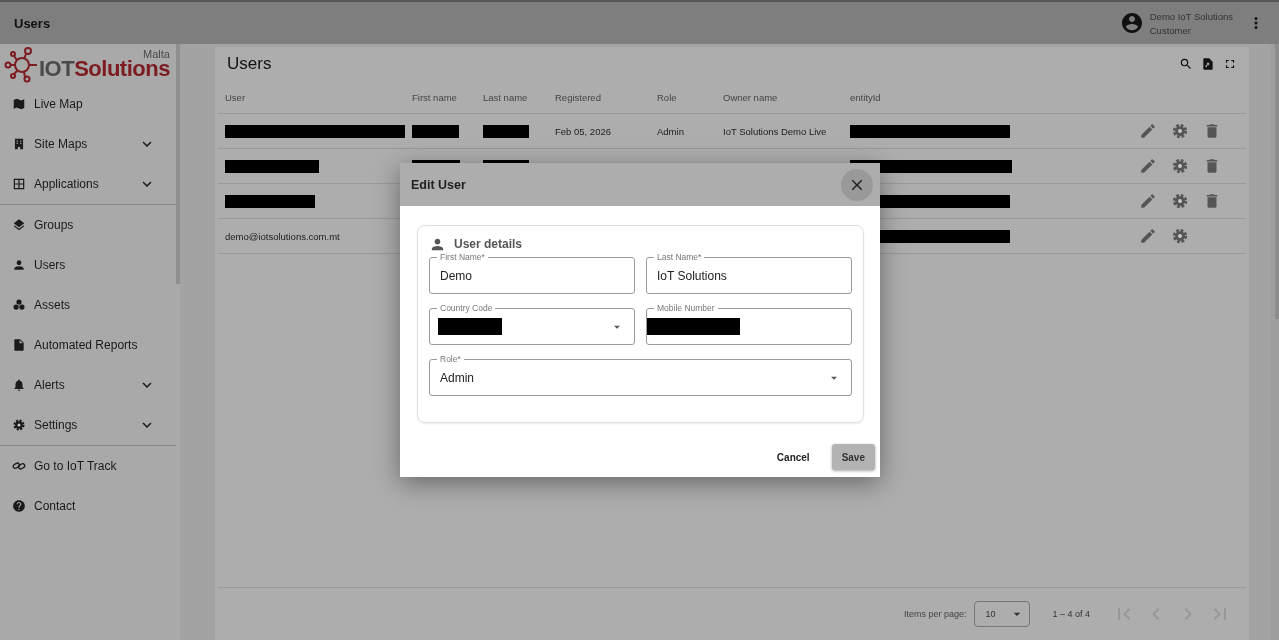 Image resolution: width=1279 pixels, height=640 pixels. What do you see at coordinates (19, 385) in the screenshot?
I see `bell-icon` at bounding box center [19, 385].